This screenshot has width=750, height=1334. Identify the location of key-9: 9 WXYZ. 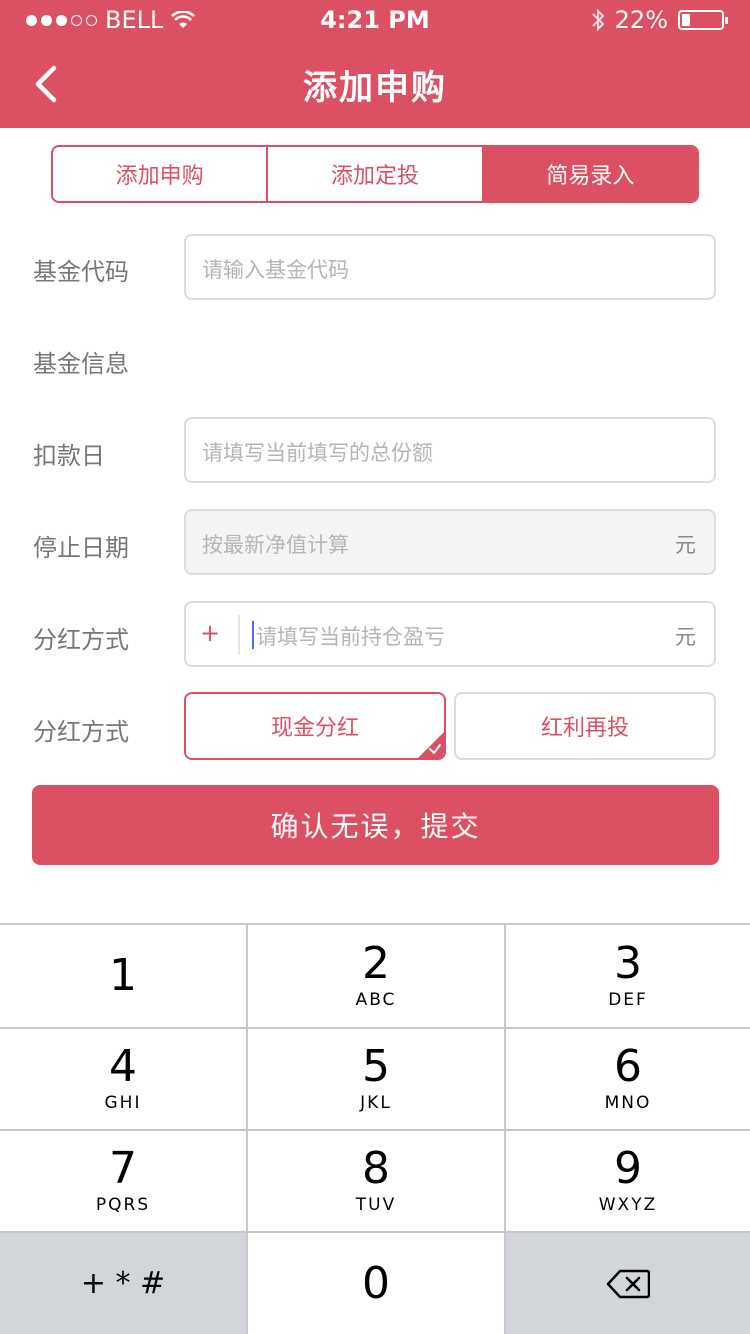
(628, 1181).